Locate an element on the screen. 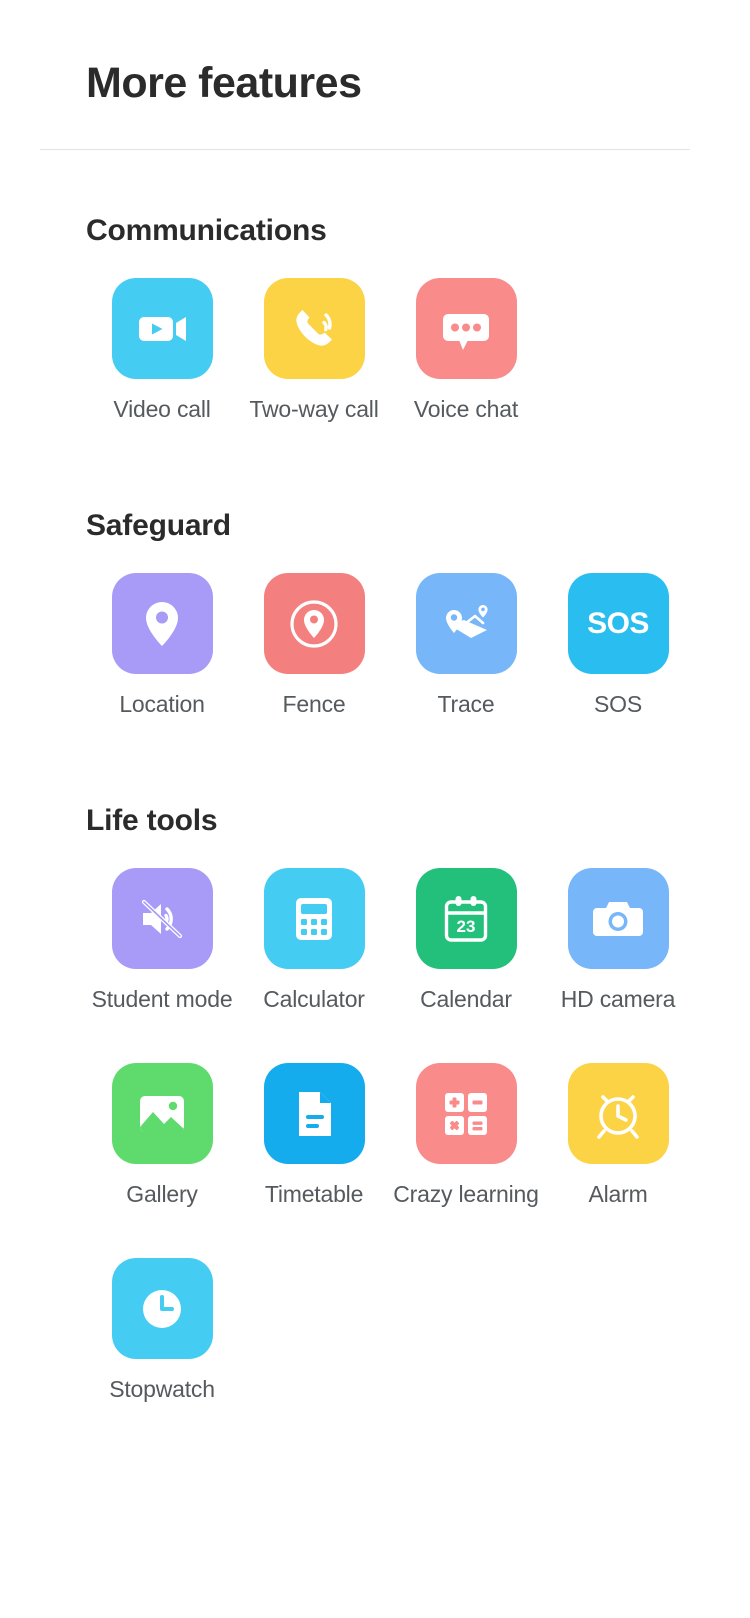 This screenshot has width=750, height=1618. tile-student-mode: Student mode is located at coordinates (162, 940).